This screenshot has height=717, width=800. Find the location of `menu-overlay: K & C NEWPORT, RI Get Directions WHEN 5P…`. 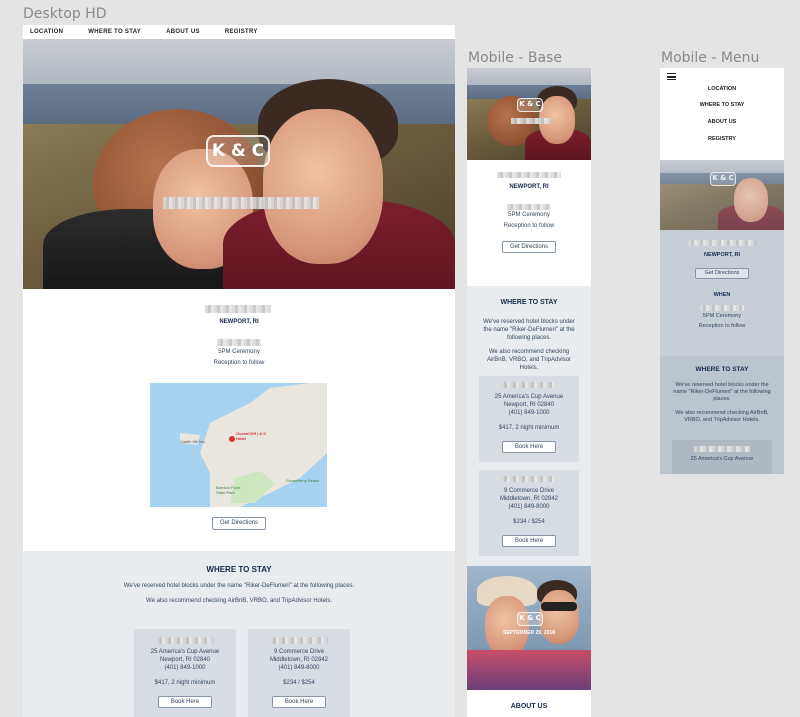

menu-overlay: K & C NEWPORT, RI Get Directions WHEN 5P… is located at coordinates (722, 317).